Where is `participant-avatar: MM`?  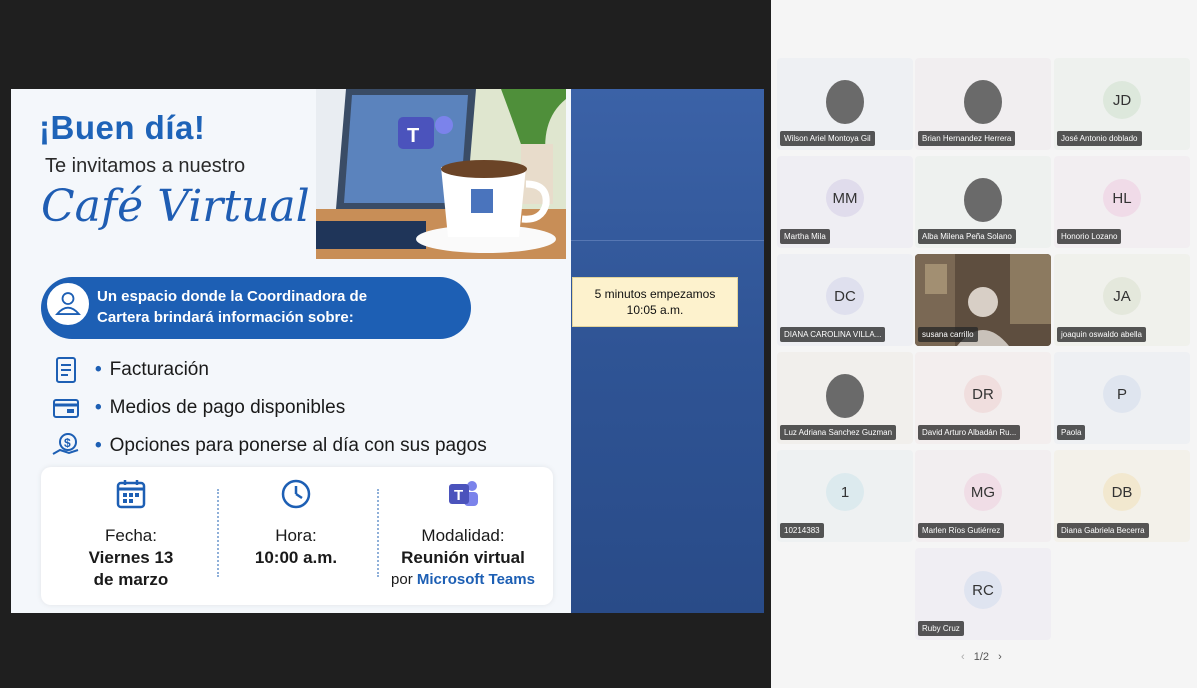 participant-avatar: MM is located at coordinates (845, 198).